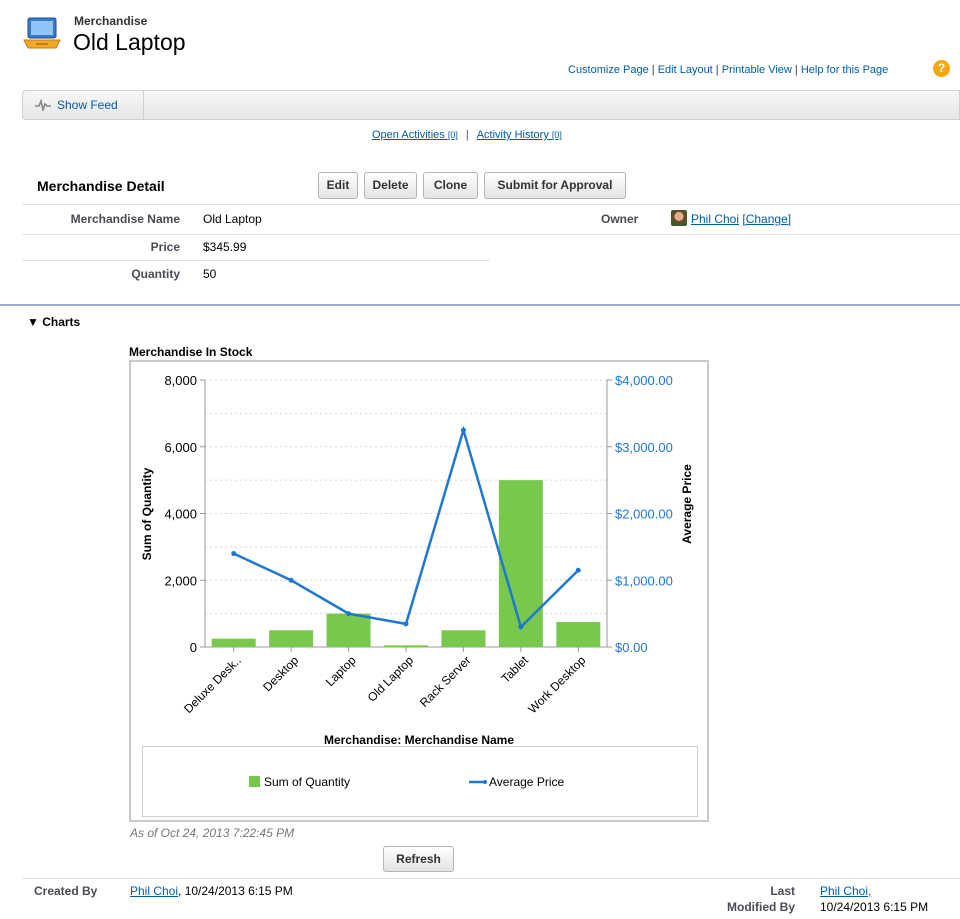  What do you see at coordinates (419, 740) in the screenshot?
I see `x-axis-title: Merchandise: Merchandise Name` at bounding box center [419, 740].